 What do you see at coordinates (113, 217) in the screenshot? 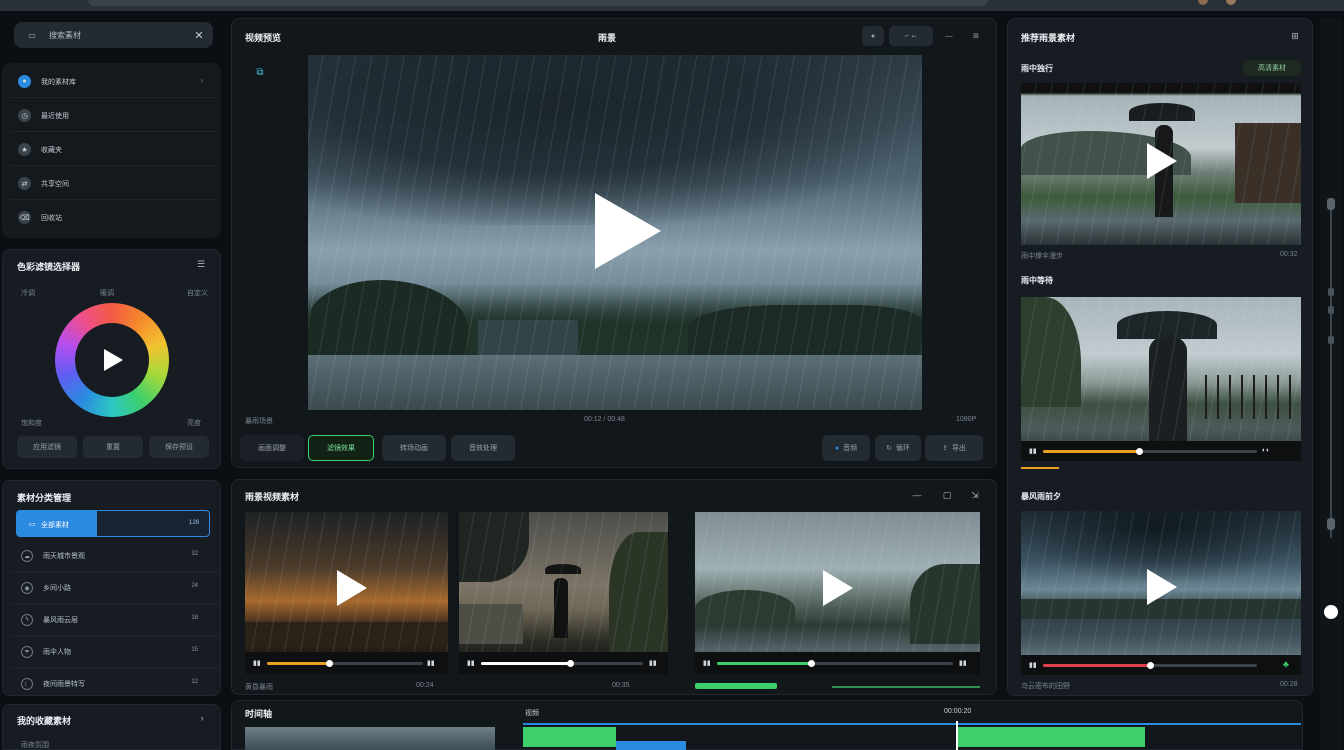
I see `nav-item-4: ⌫ 回收站` at bounding box center [113, 217].